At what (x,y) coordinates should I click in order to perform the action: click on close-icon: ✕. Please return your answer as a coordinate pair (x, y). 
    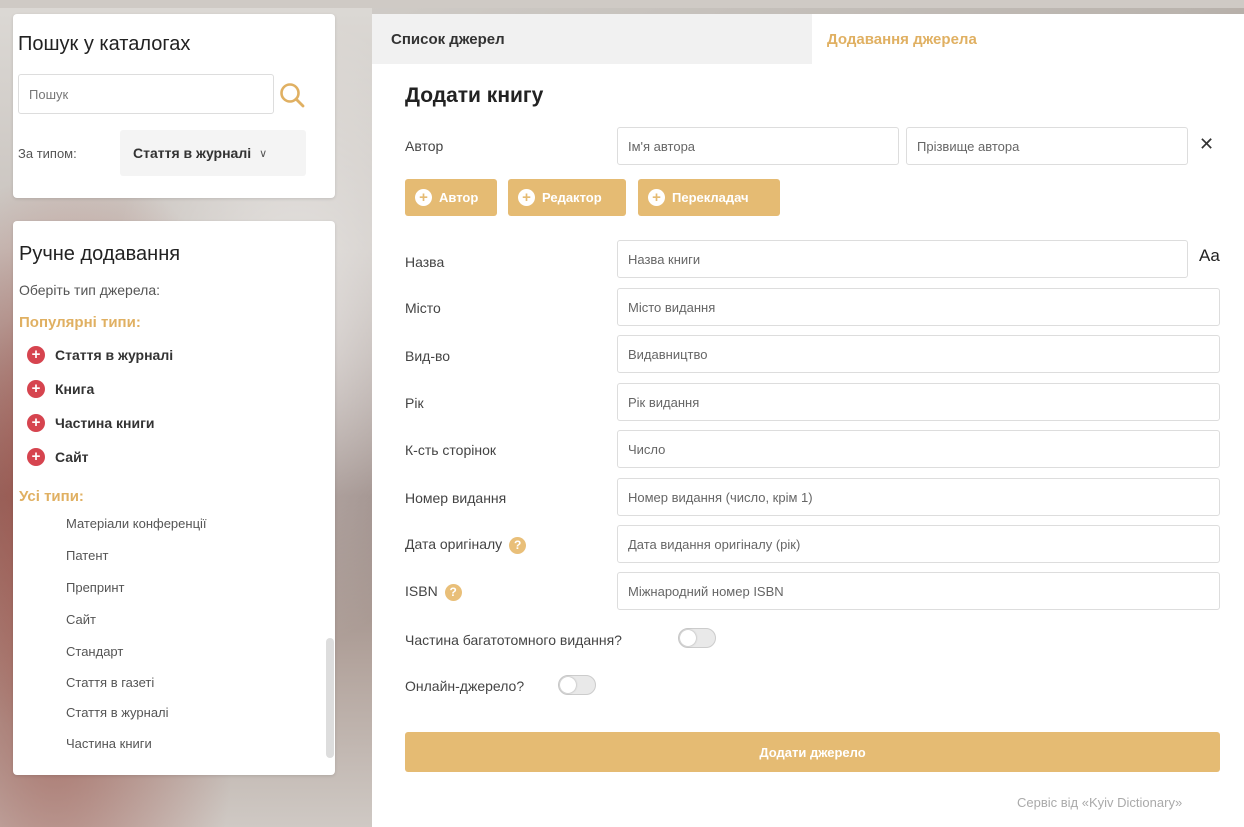
    Looking at the image, I should click on (1206, 144).